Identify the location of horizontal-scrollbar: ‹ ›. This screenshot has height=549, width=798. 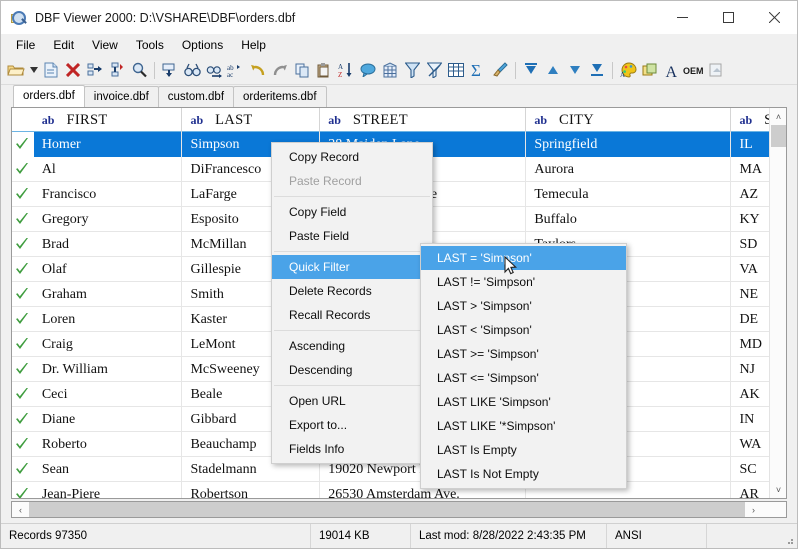
(399, 509).